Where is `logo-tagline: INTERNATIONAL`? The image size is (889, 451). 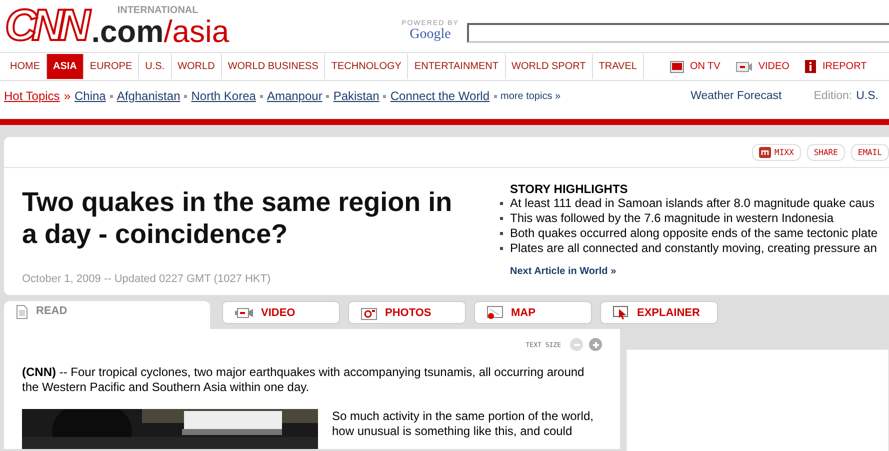 logo-tagline: INTERNATIONAL is located at coordinates (158, 11).